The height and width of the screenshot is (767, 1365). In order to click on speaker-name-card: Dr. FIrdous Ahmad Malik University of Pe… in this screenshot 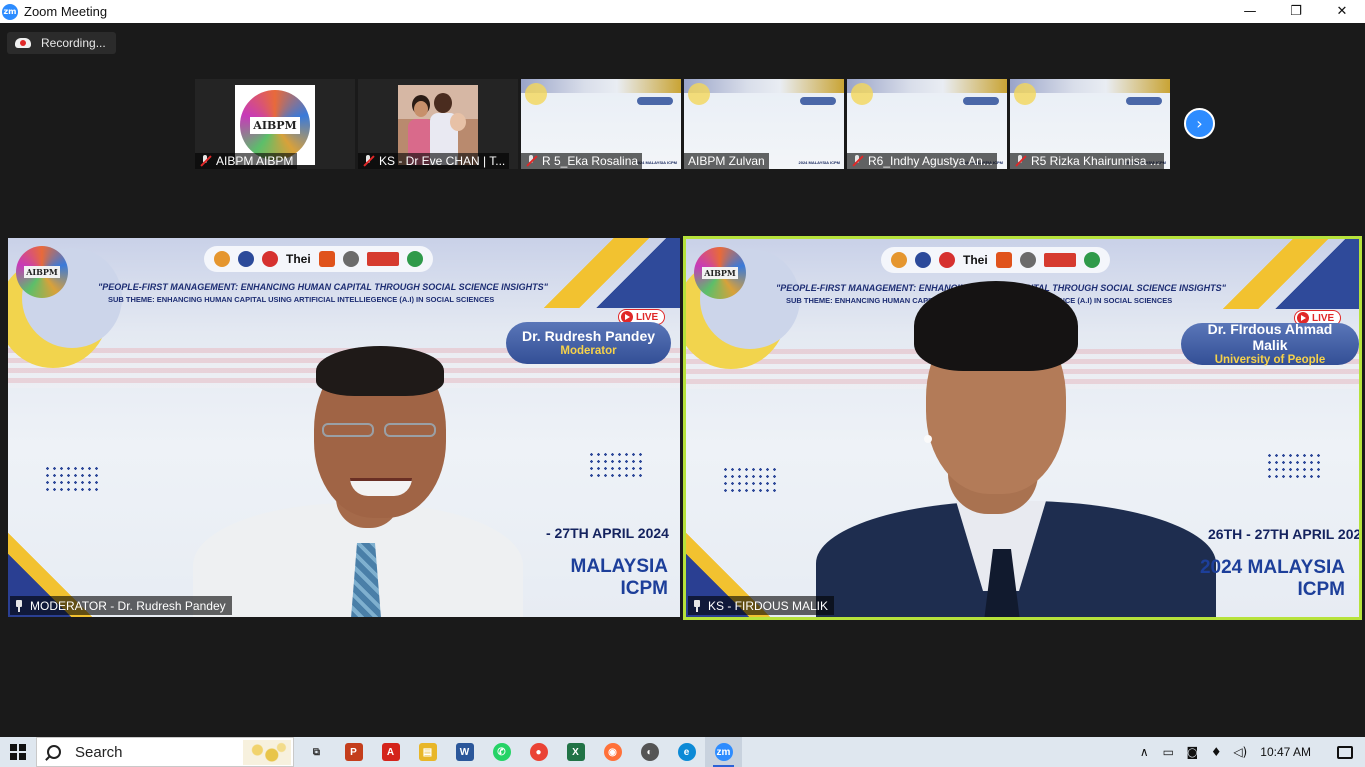, I will do `click(1270, 343)`.